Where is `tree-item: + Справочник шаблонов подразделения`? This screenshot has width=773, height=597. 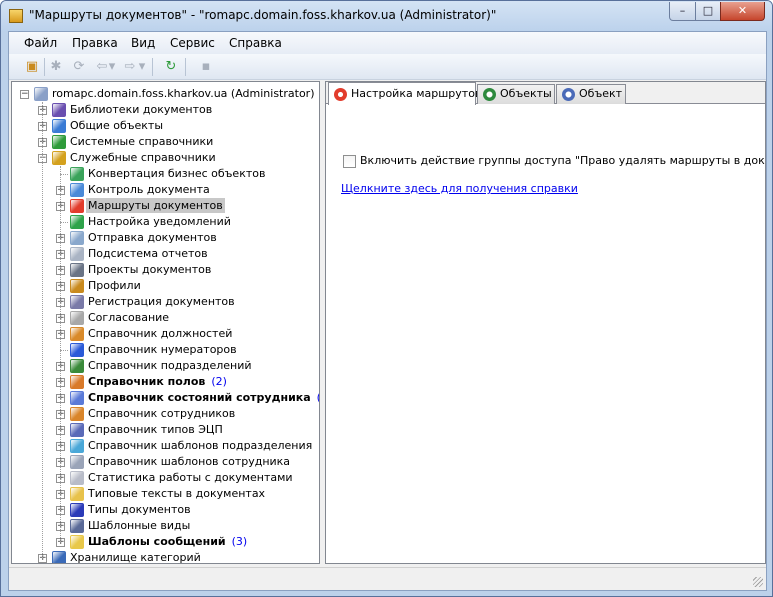 tree-item: + Справочник шаблонов подразделения is located at coordinates (165, 446).